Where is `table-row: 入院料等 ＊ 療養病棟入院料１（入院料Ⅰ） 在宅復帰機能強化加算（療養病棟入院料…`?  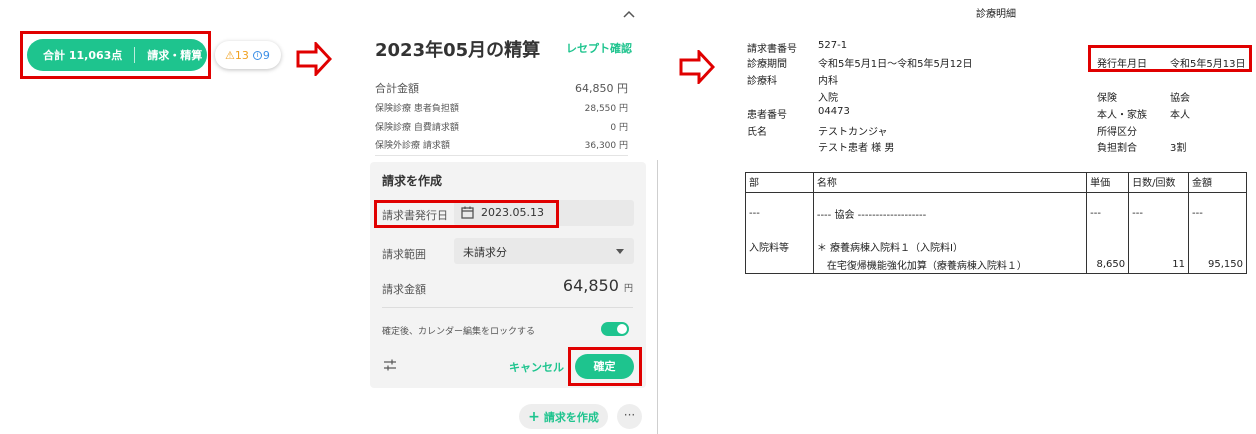
table-row: 入院料等 ＊ 療養病棟入院料１（入院料Ⅰ） 在宅復帰機能強化加算（療養病棟入院料… is located at coordinates (996, 254).